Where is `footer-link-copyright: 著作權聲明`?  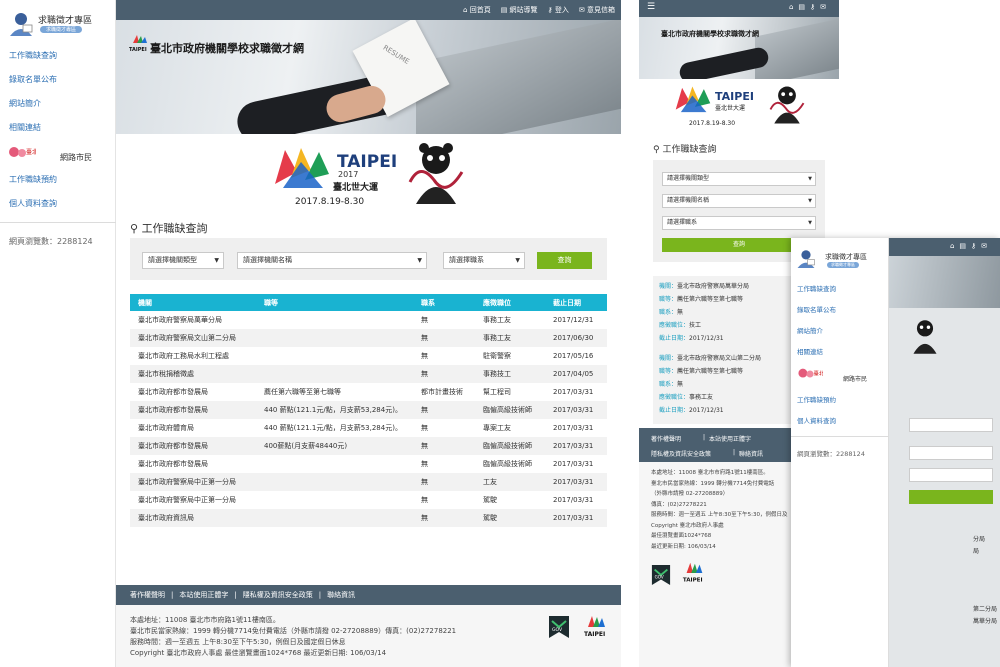
footer-link-copyright: 著作權聲明 is located at coordinates (147, 595).